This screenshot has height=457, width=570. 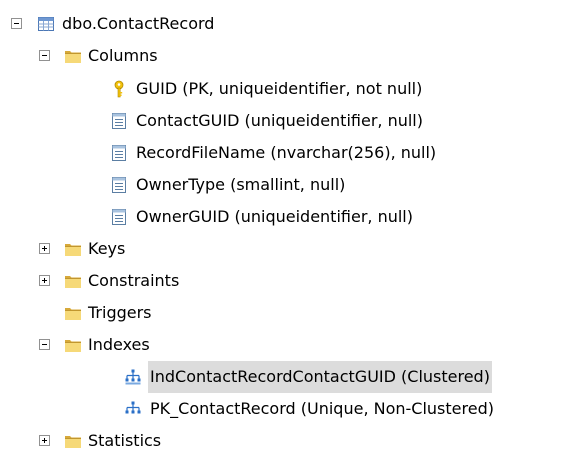 What do you see at coordinates (285, 56) in the screenshot?
I see `tree-node-columns: Columns` at bounding box center [285, 56].